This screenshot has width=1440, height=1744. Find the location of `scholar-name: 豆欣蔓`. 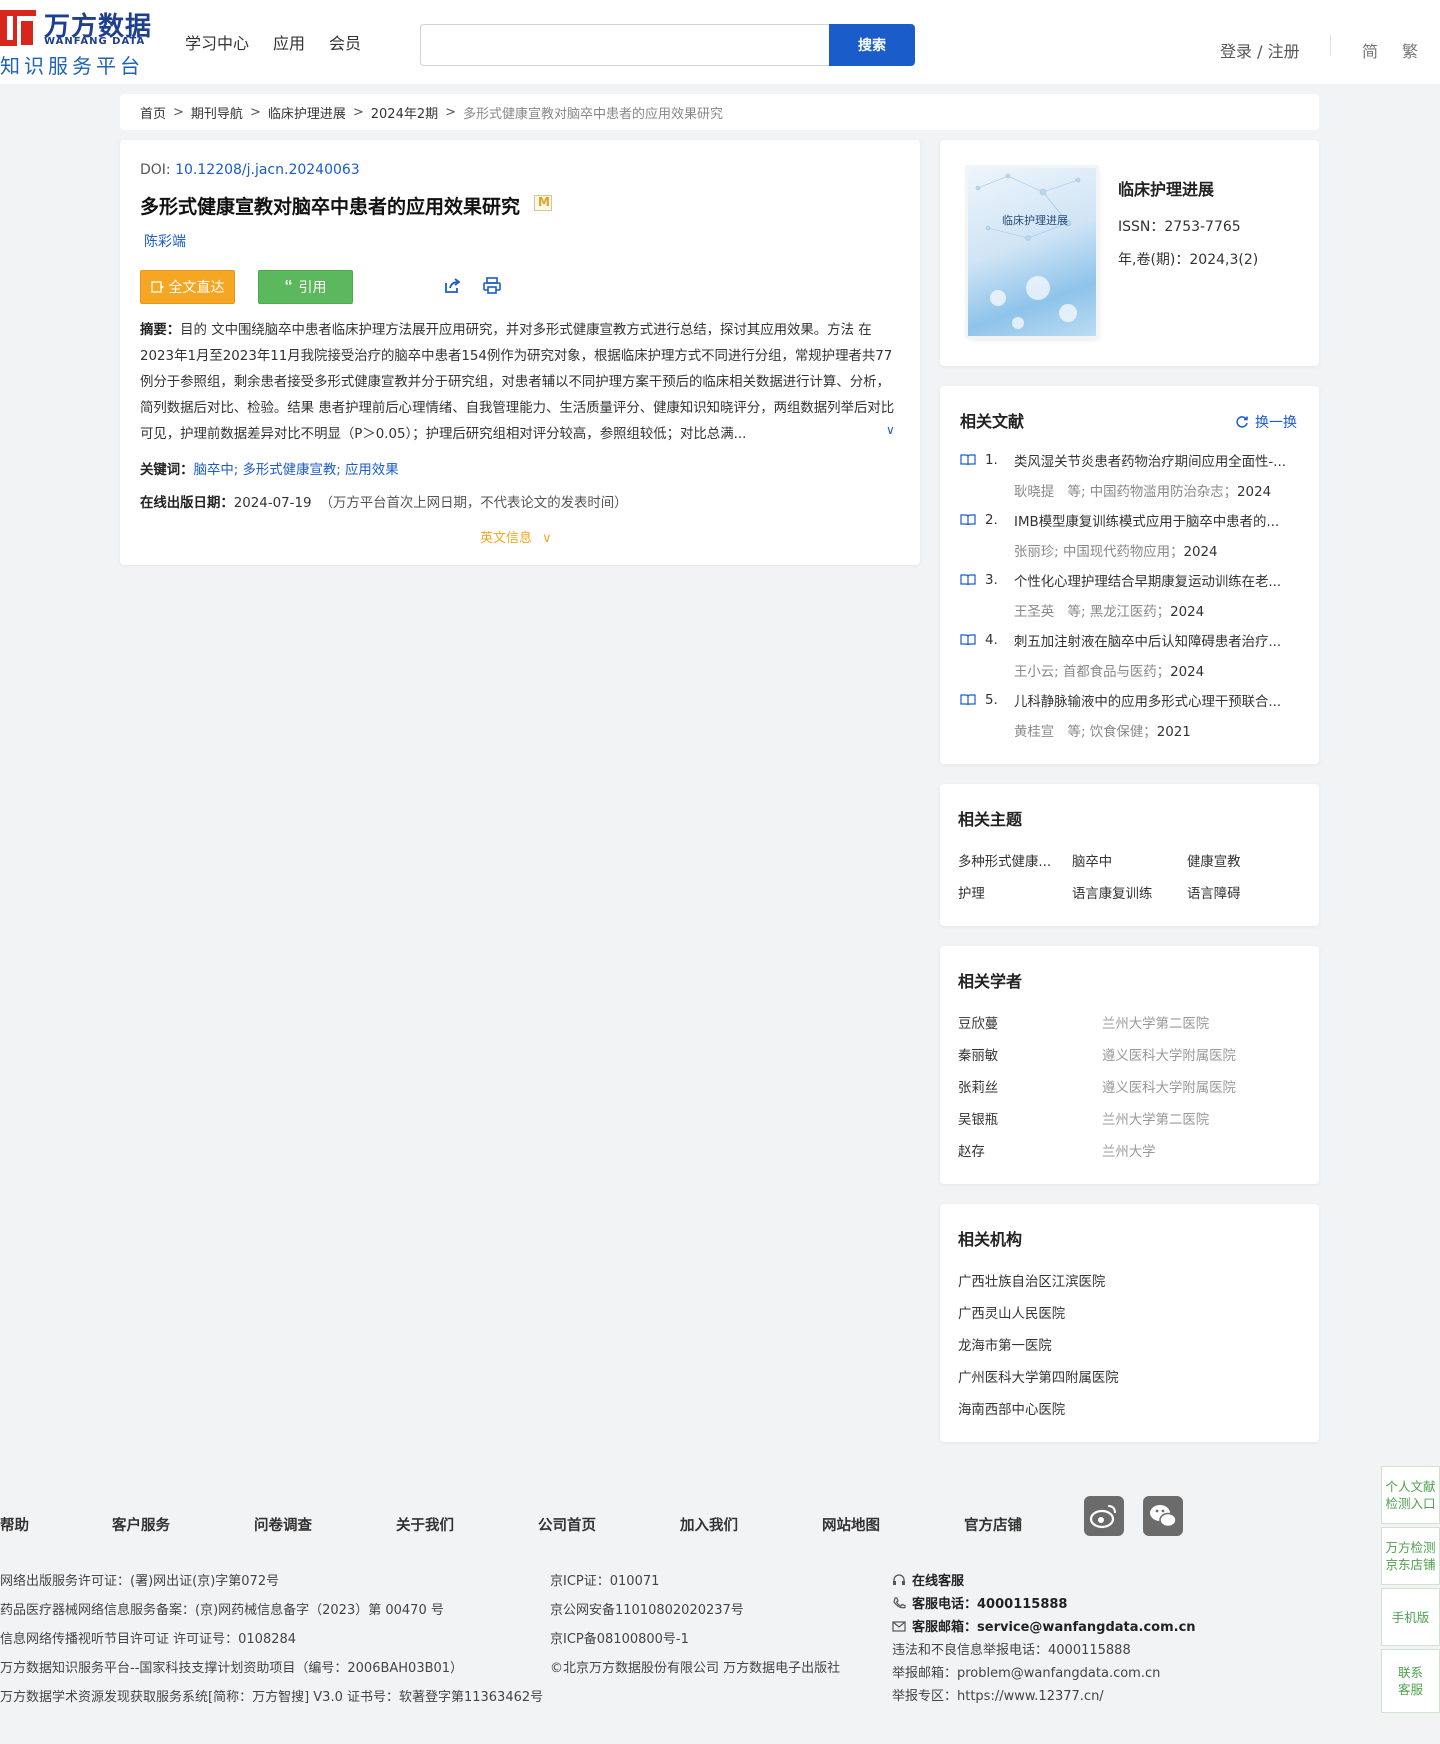

scholar-name: 豆欣蔓 is located at coordinates (978, 1022).